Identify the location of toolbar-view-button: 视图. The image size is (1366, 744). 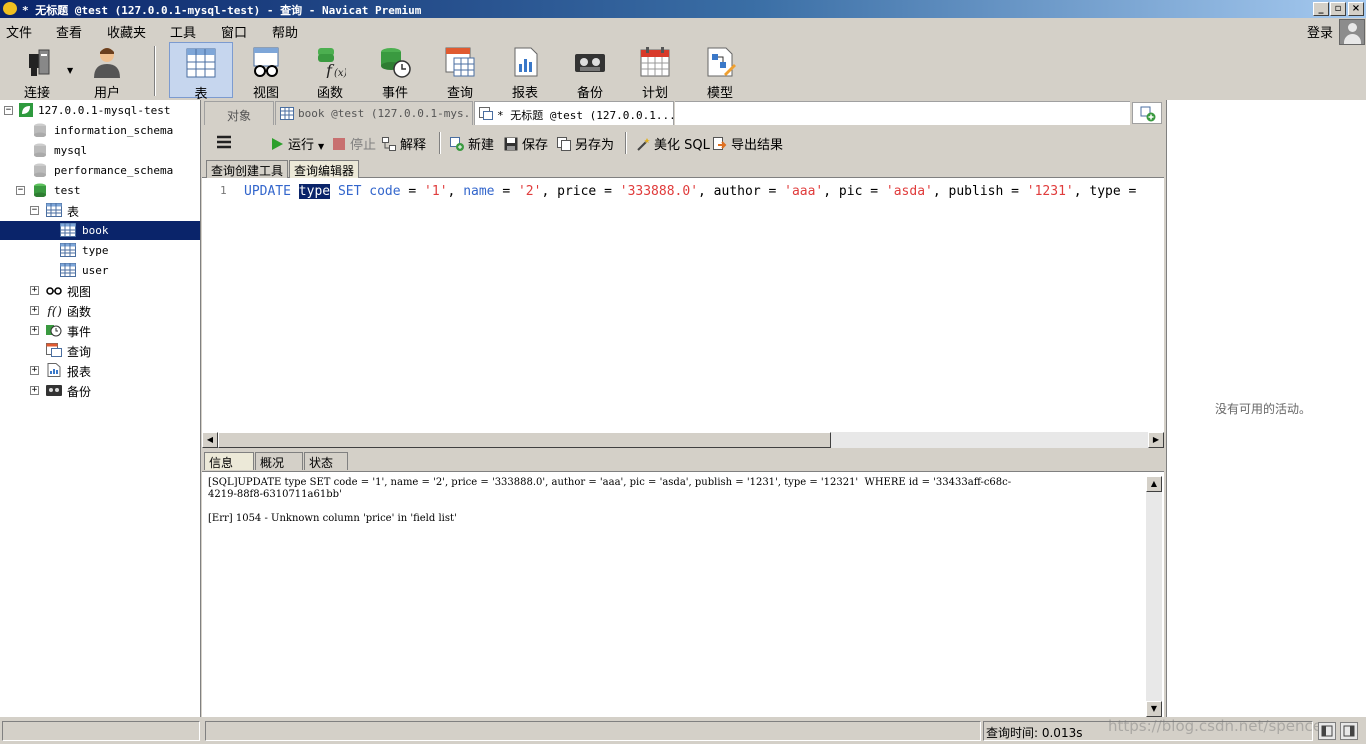
(266, 71).